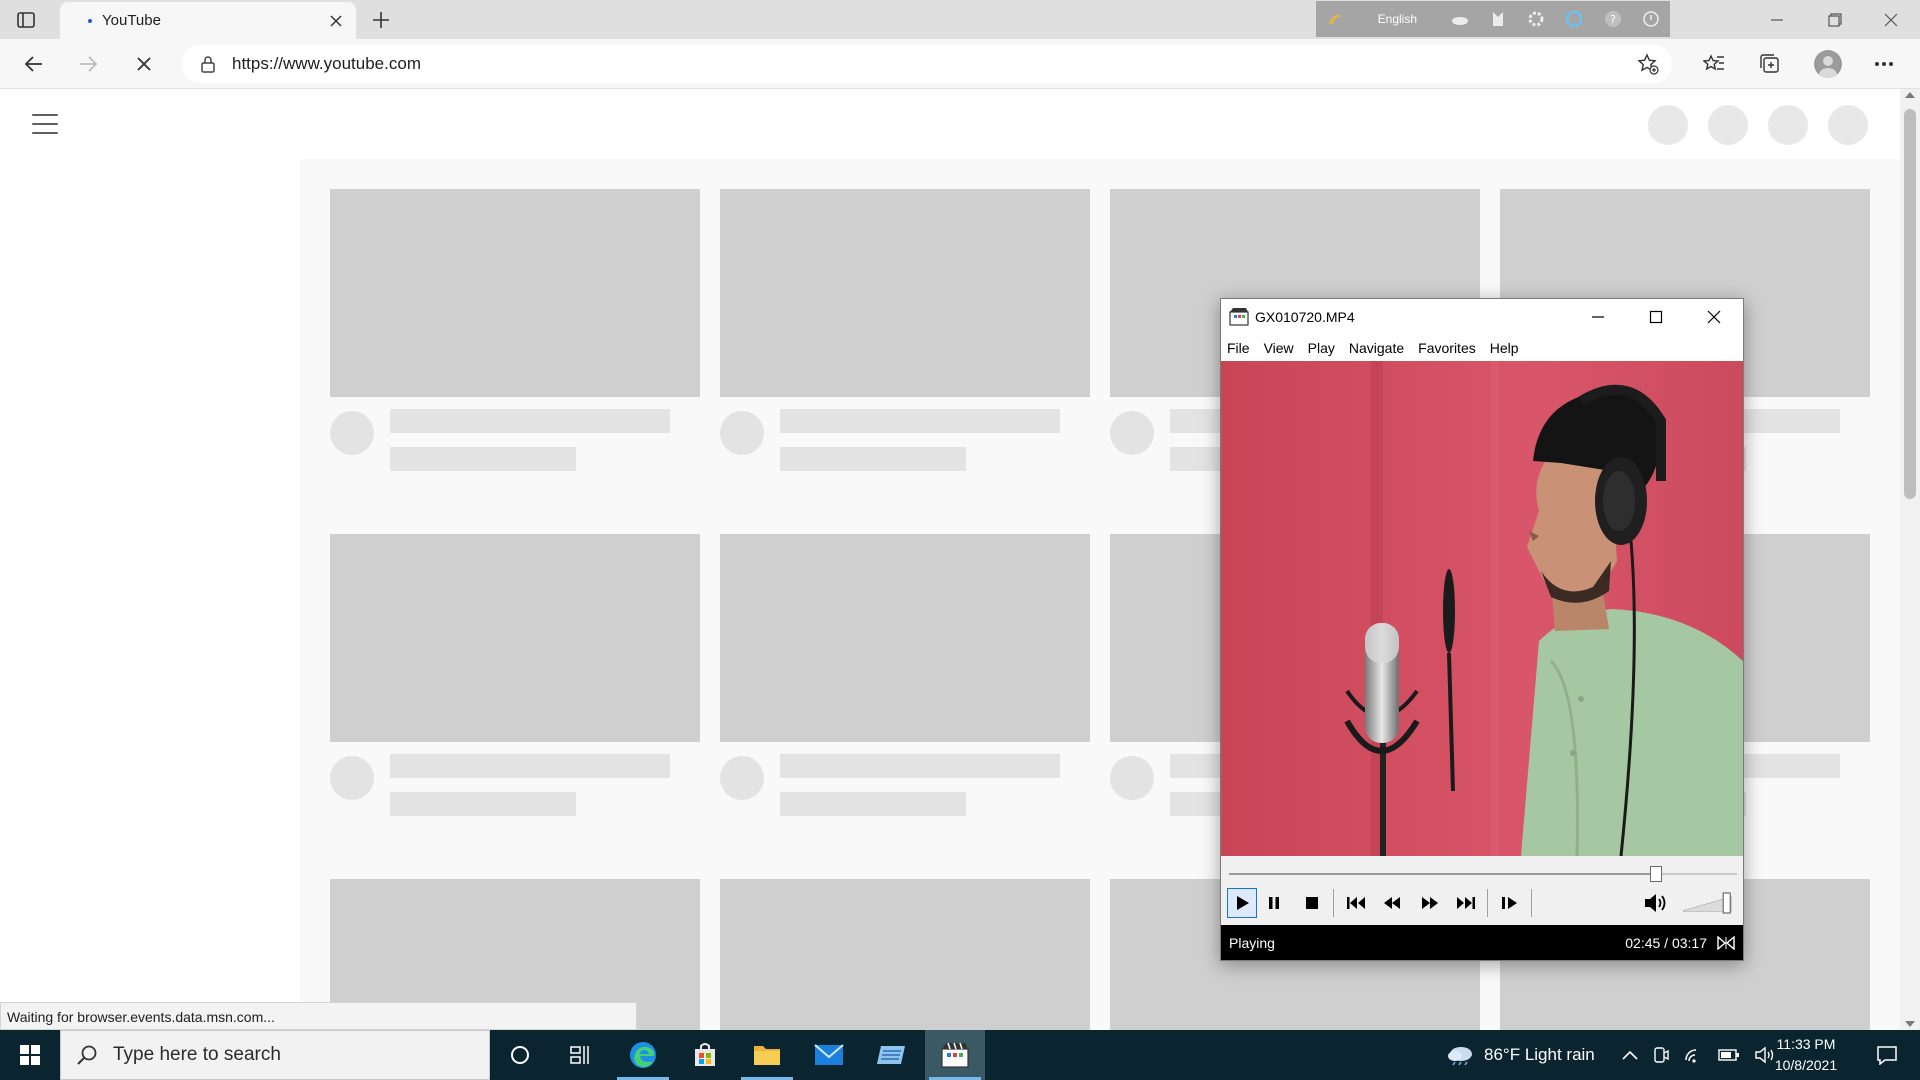 The image size is (1920, 1080). I want to click on notes-app-taskbar-button, so click(891, 1055).